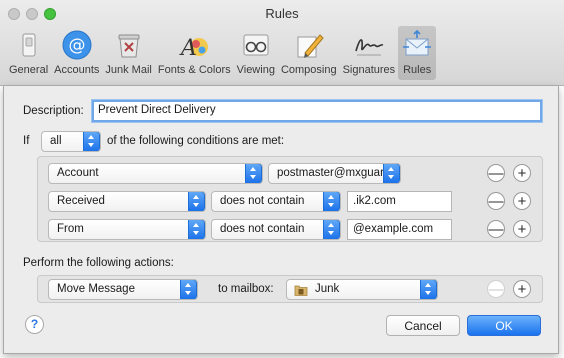 Image resolution: width=564 pixels, height=358 pixels. I want to click on tab-accounts: @ Accounts, so click(76, 53).